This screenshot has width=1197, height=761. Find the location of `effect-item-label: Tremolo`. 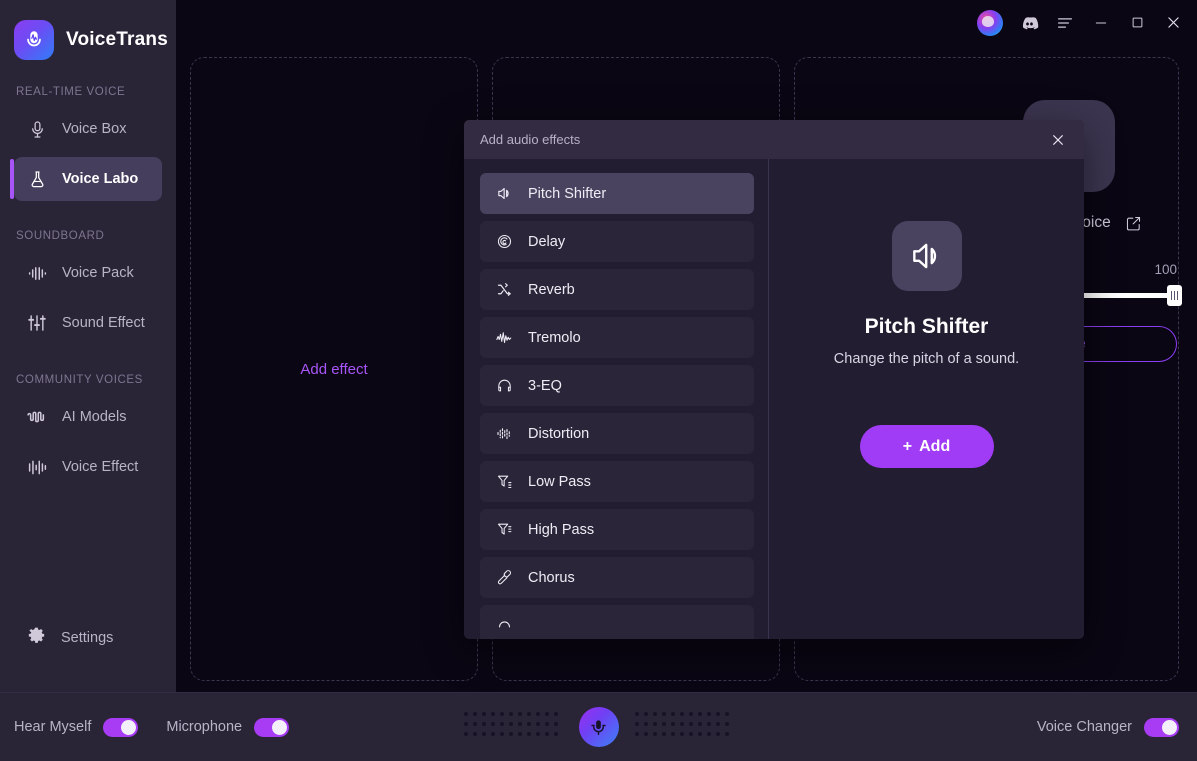

effect-item-label: Tremolo is located at coordinates (554, 337).